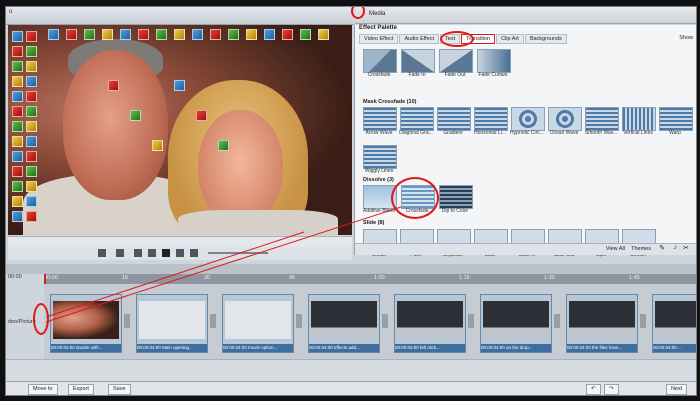  I want to click on annotation-arrows, so click(223, 264).